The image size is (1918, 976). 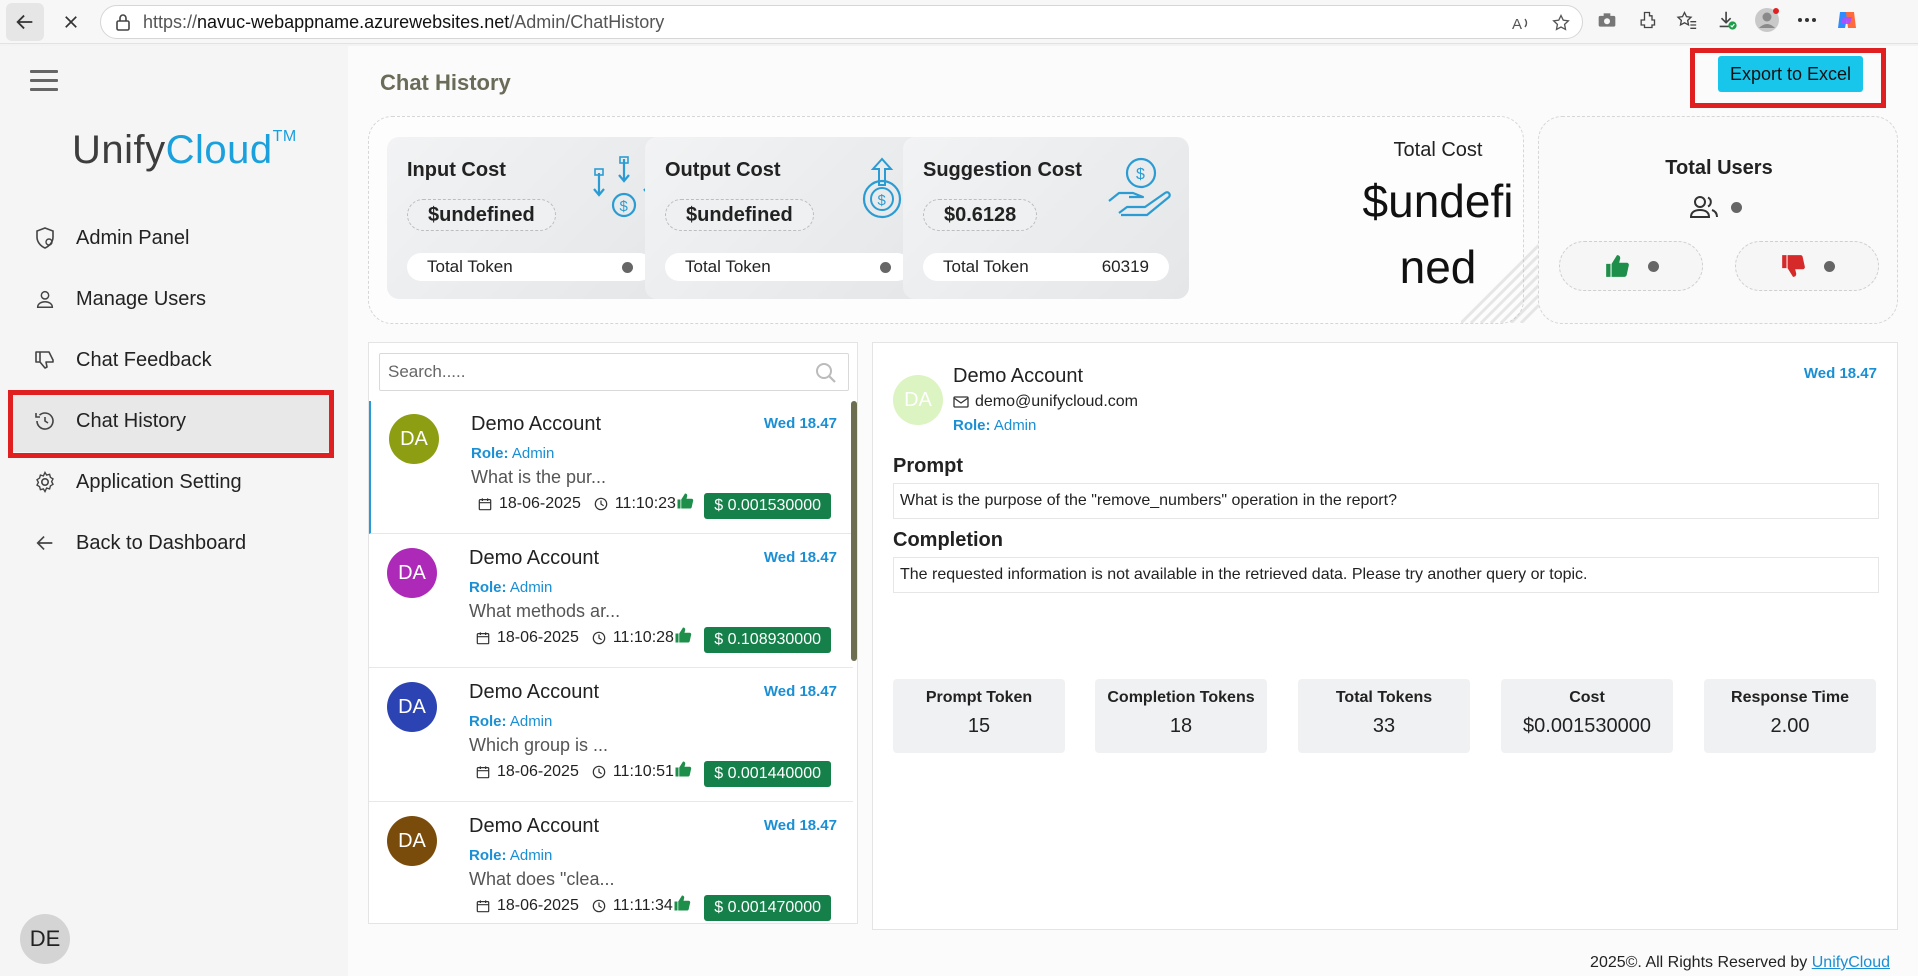 I want to click on screenshot-icon, so click(x=1607, y=20).